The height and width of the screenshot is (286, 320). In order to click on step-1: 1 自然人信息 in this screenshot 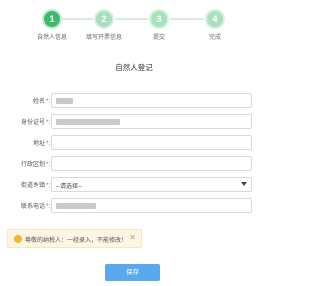, I will do `click(52, 25)`.